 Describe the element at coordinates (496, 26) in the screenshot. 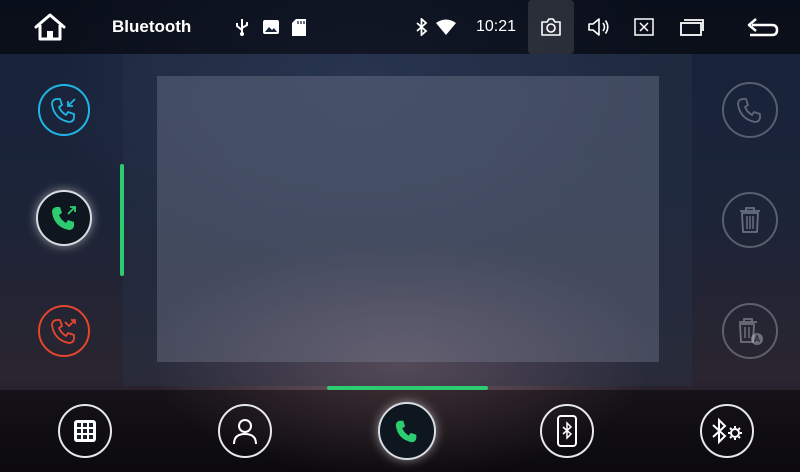

I see `clock: 10:21` at that location.